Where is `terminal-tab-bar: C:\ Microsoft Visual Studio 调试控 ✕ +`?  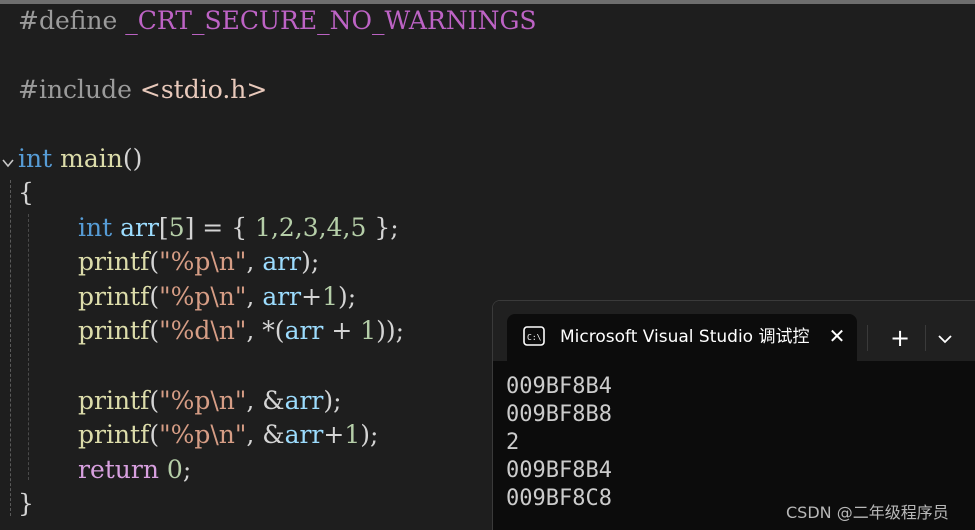 terminal-tab-bar: C:\ Microsoft Visual Studio 调试控 ✕ + is located at coordinates (734, 331).